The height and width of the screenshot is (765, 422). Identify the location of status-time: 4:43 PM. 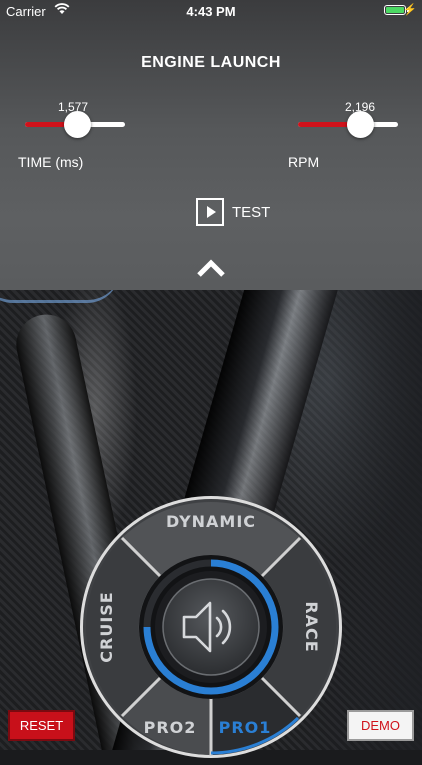
(211, 11).